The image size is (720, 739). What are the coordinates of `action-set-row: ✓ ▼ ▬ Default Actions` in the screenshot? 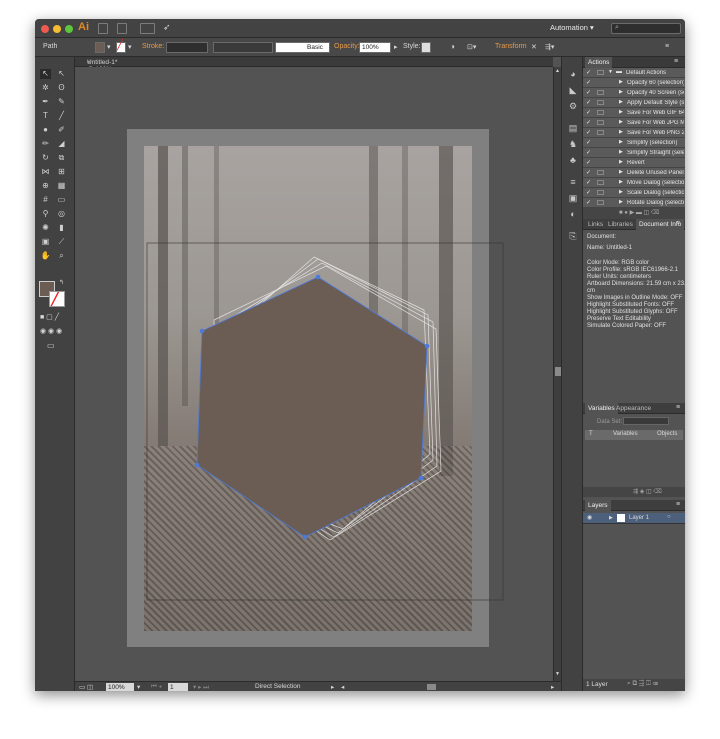 It's located at (634, 73).